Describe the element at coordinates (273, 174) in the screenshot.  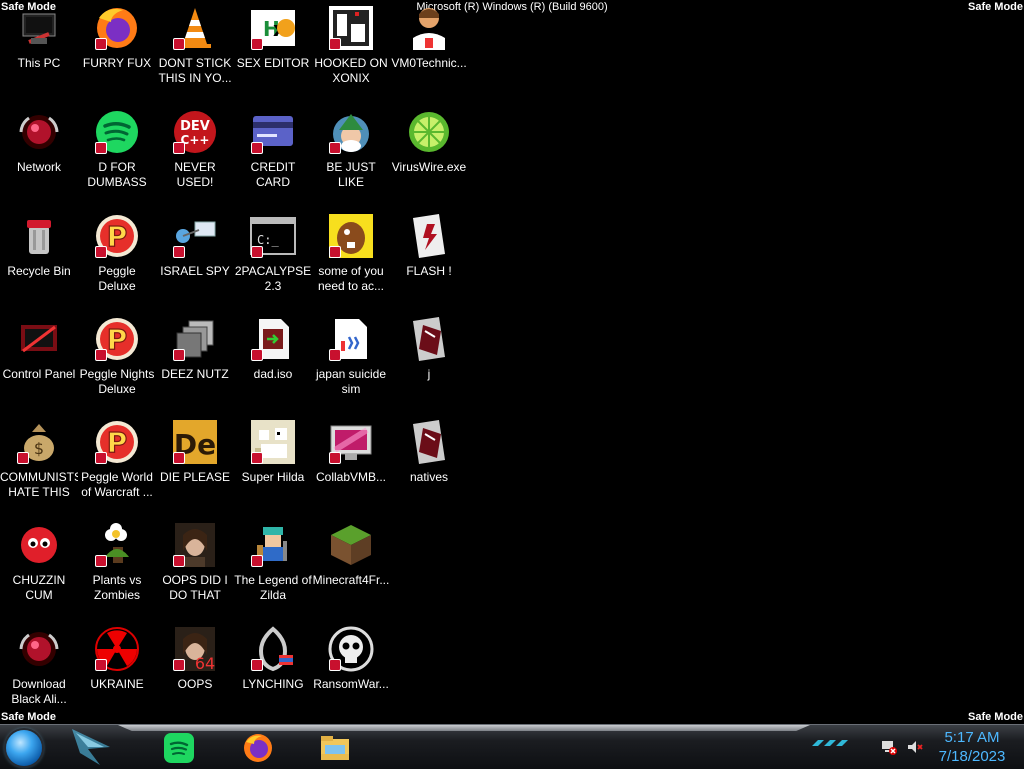
I see `desktop-icon-label: CREDIT CARD CHECKER` at that location.